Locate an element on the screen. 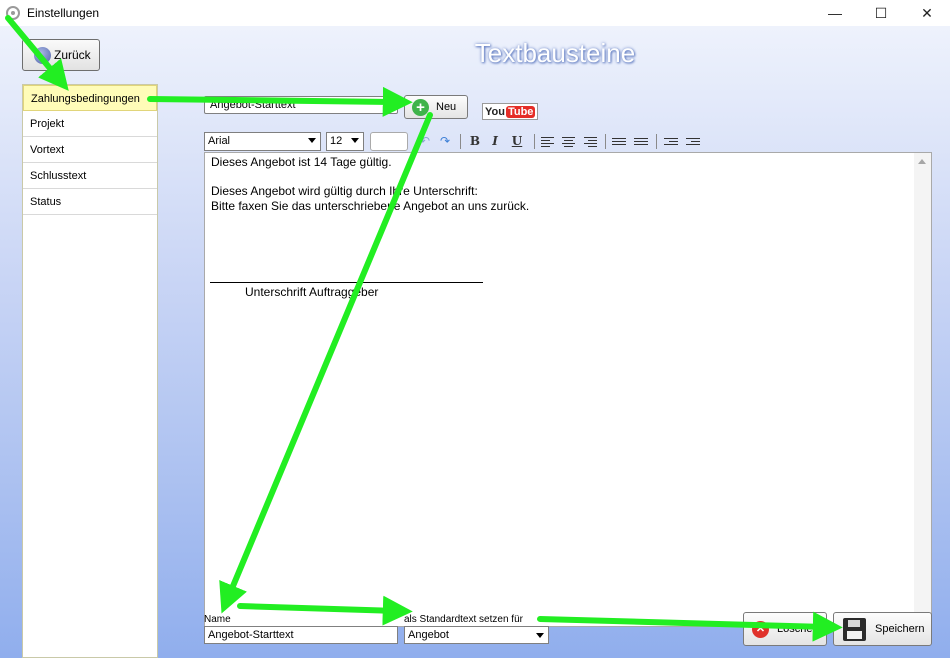  color-picker is located at coordinates (389, 141).